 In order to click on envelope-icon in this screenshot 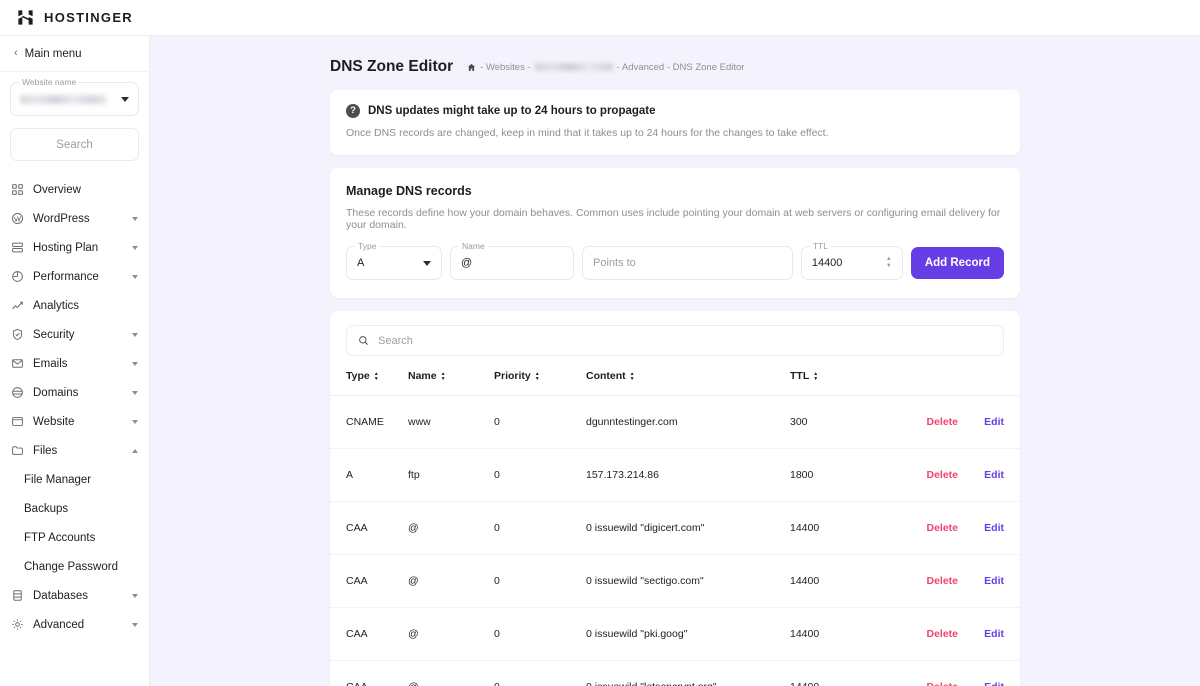, I will do `click(17, 363)`.